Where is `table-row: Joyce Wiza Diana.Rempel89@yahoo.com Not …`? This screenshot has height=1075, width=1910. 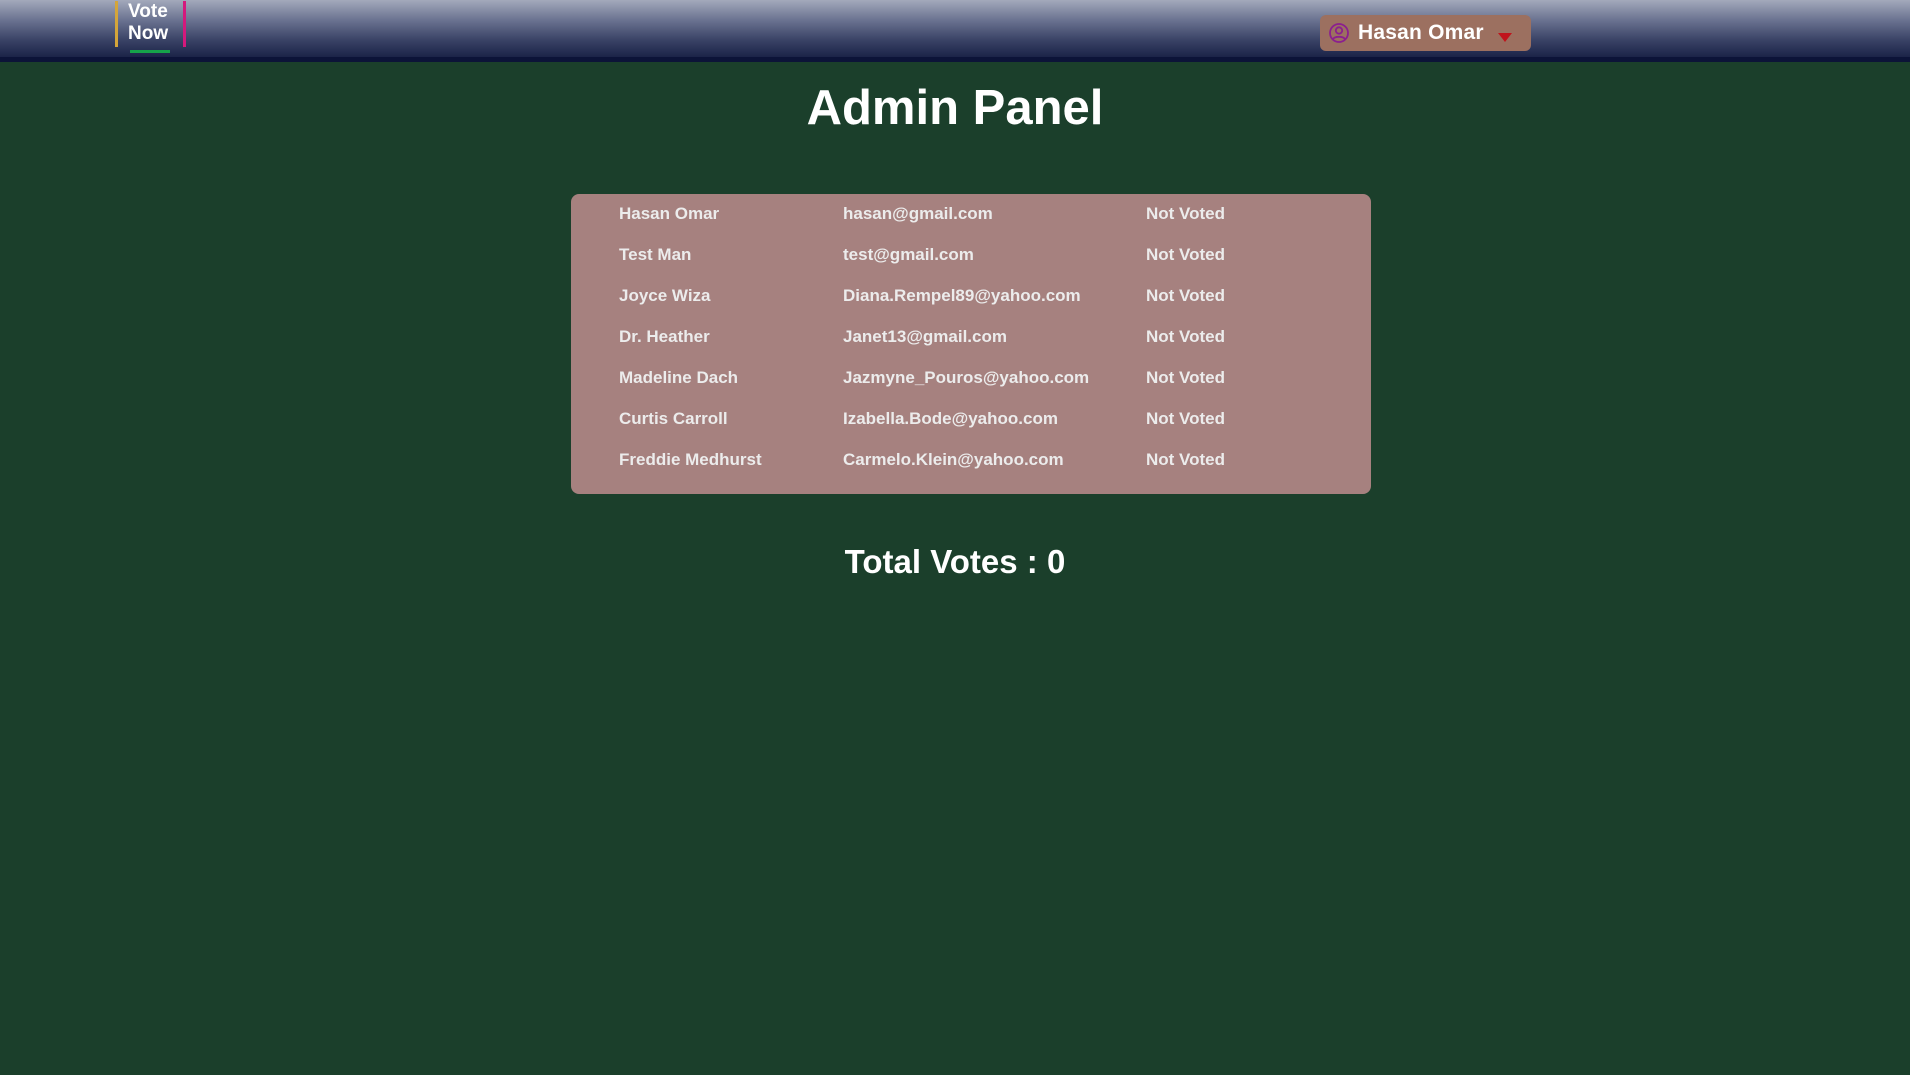 table-row: Joyce Wiza Diana.Rempel89@yahoo.com Not … is located at coordinates (971, 307).